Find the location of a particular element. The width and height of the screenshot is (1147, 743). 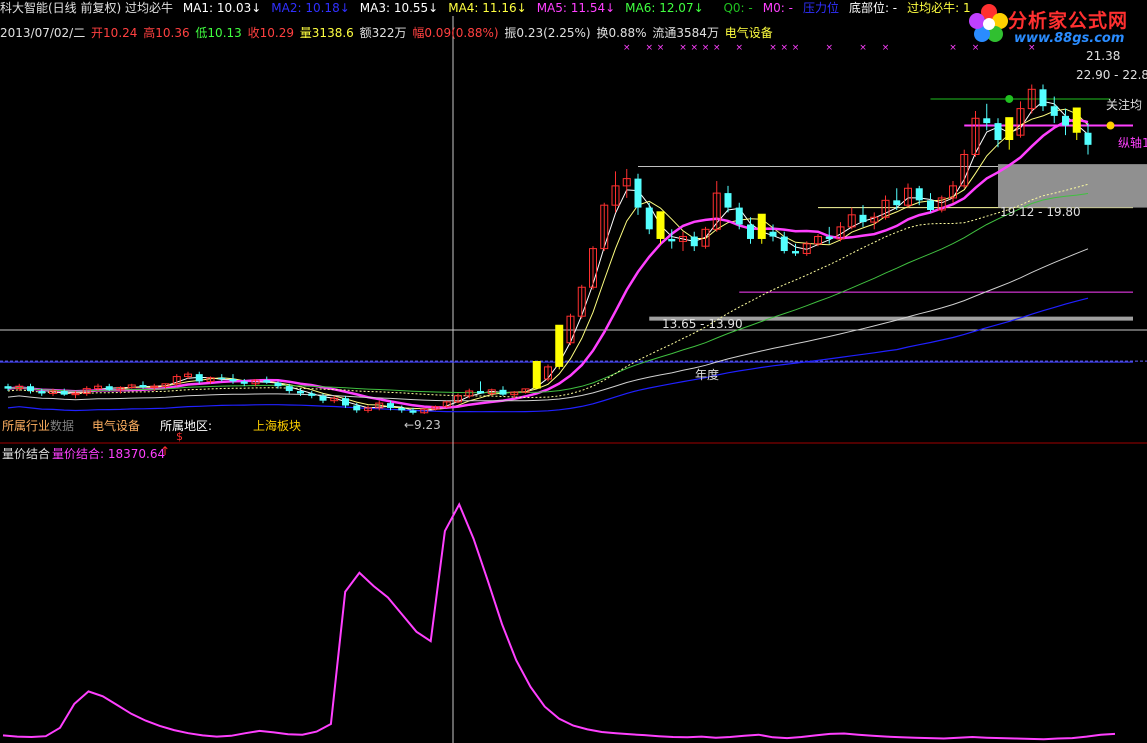

quote-close: 收10.29 is located at coordinates (270, 33).